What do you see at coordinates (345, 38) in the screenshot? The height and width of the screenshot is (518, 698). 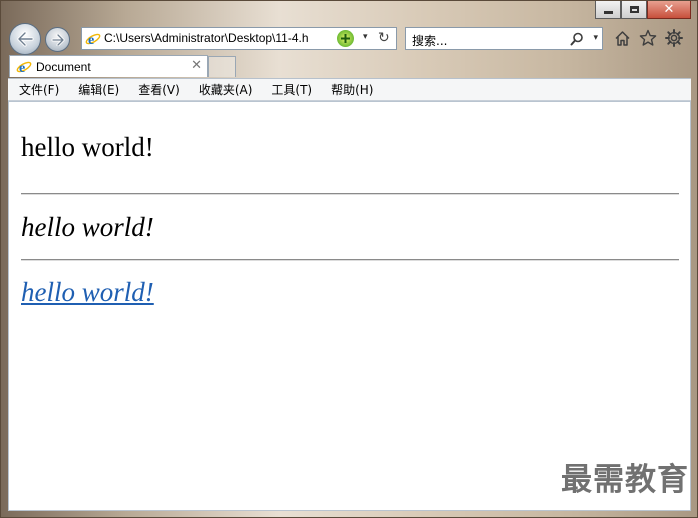 I see `compatibility-view-icon` at bounding box center [345, 38].